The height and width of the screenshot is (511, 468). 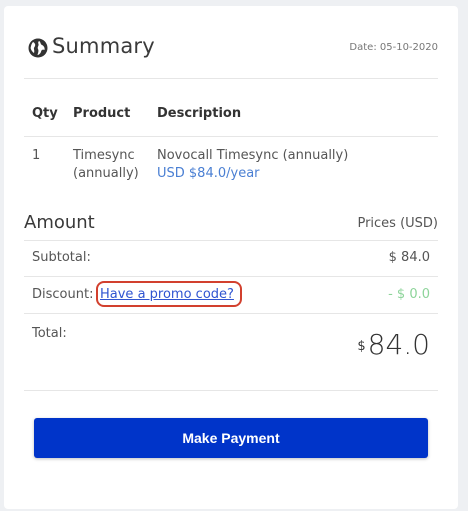 What do you see at coordinates (409, 294) in the screenshot?
I see `discount-value: - $ 0.0` at bounding box center [409, 294].